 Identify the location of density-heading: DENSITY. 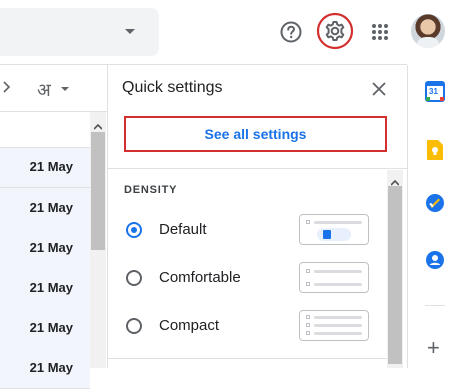
(151, 190).